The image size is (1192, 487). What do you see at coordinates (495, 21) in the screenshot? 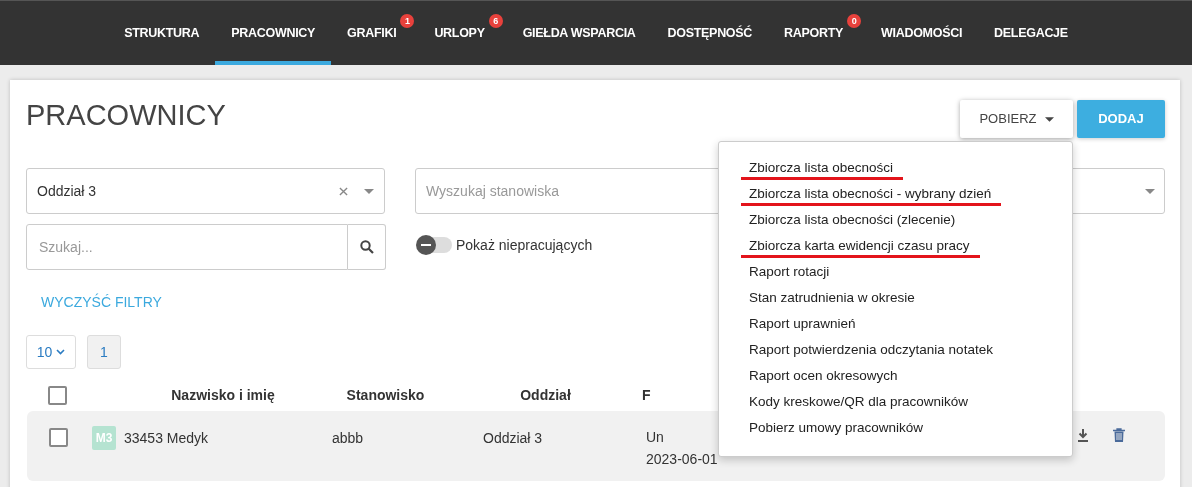
I see `notification-badge: 6` at bounding box center [495, 21].